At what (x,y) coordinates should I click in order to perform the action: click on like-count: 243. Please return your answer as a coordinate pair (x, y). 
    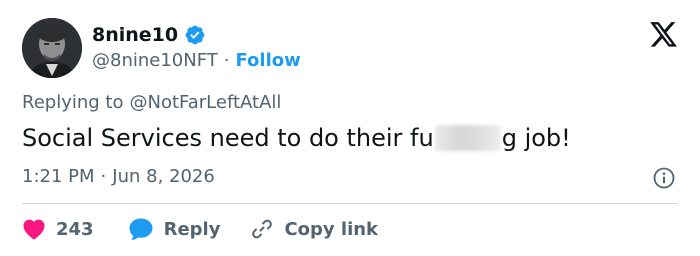
    Looking at the image, I should click on (75, 229).